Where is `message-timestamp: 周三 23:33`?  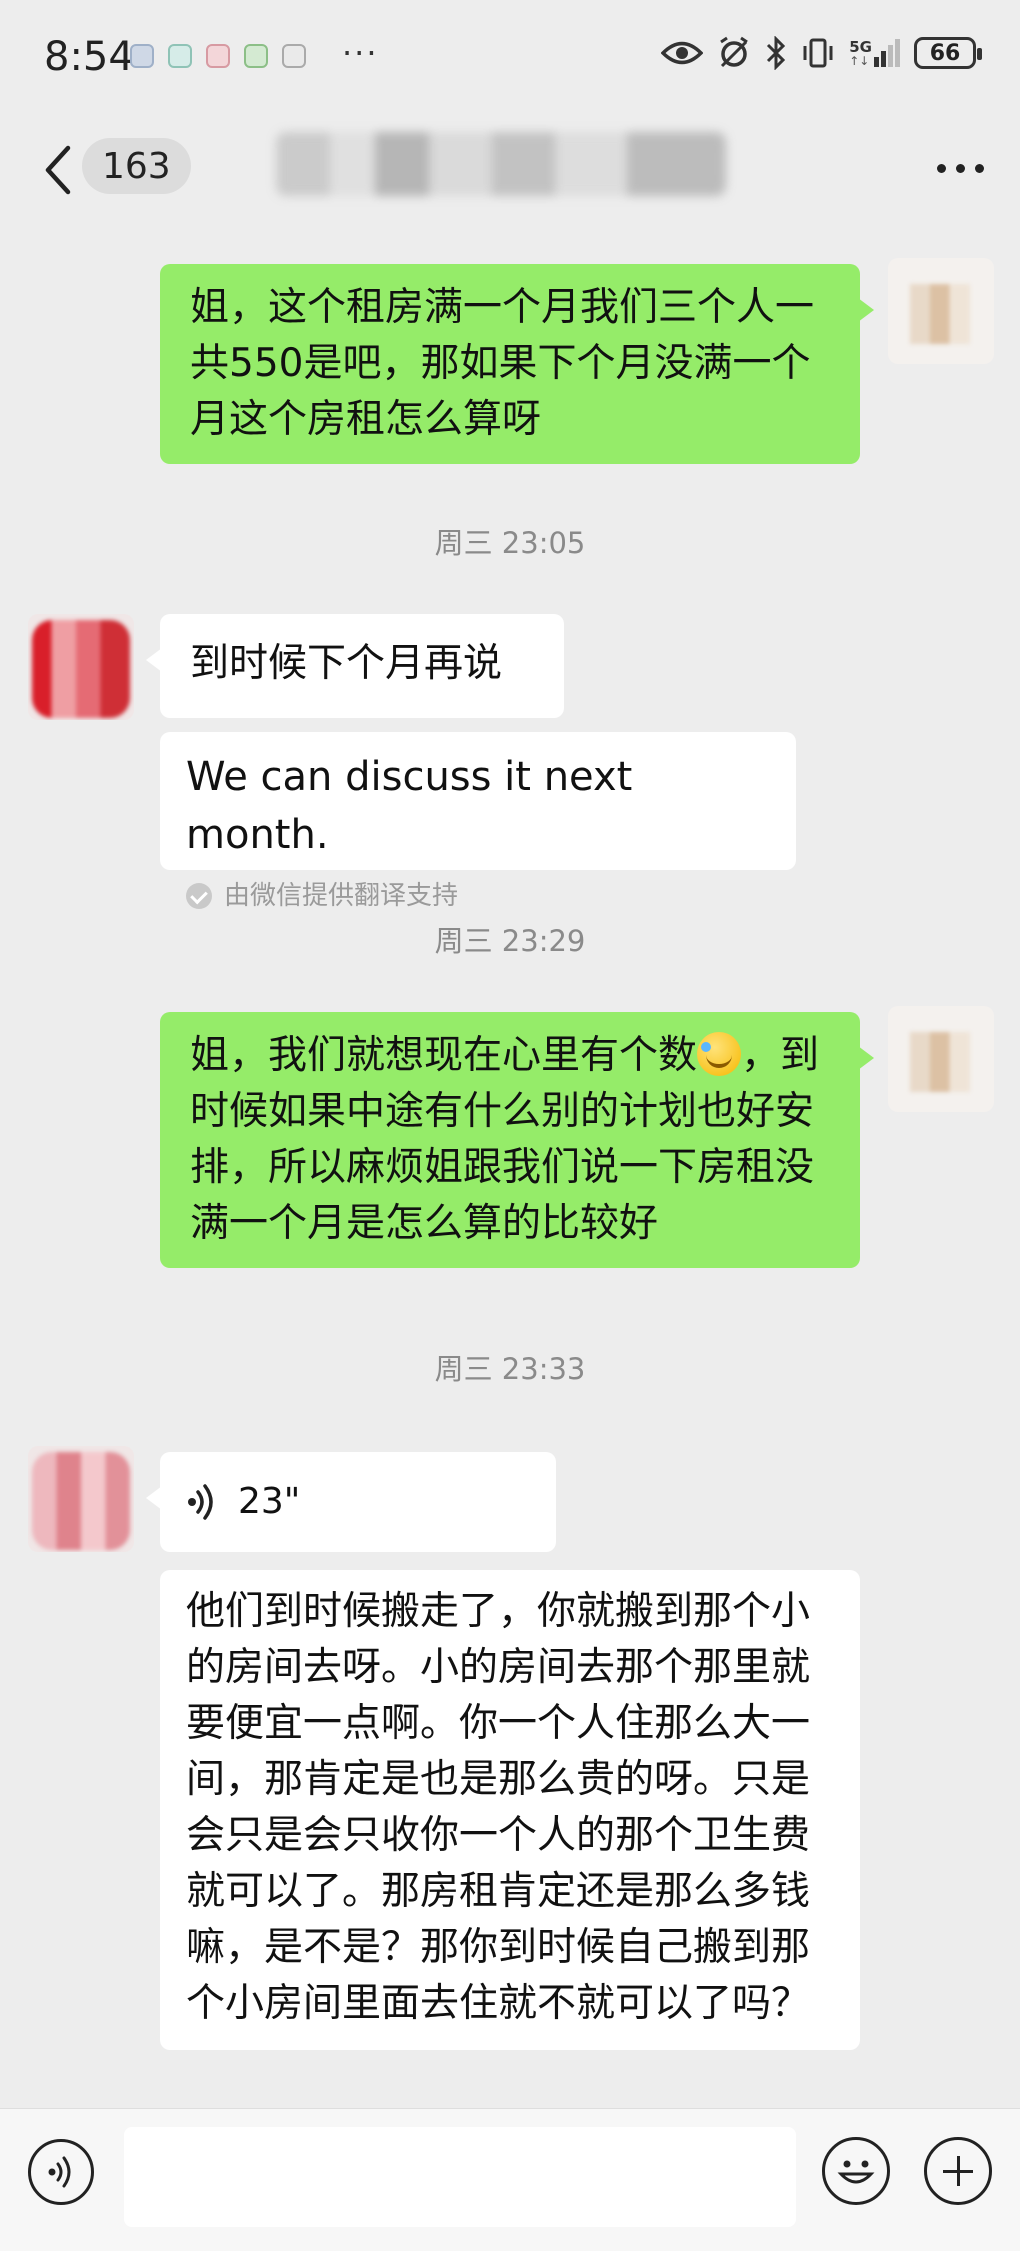 message-timestamp: 周三 23:33 is located at coordinates (510, 1369).